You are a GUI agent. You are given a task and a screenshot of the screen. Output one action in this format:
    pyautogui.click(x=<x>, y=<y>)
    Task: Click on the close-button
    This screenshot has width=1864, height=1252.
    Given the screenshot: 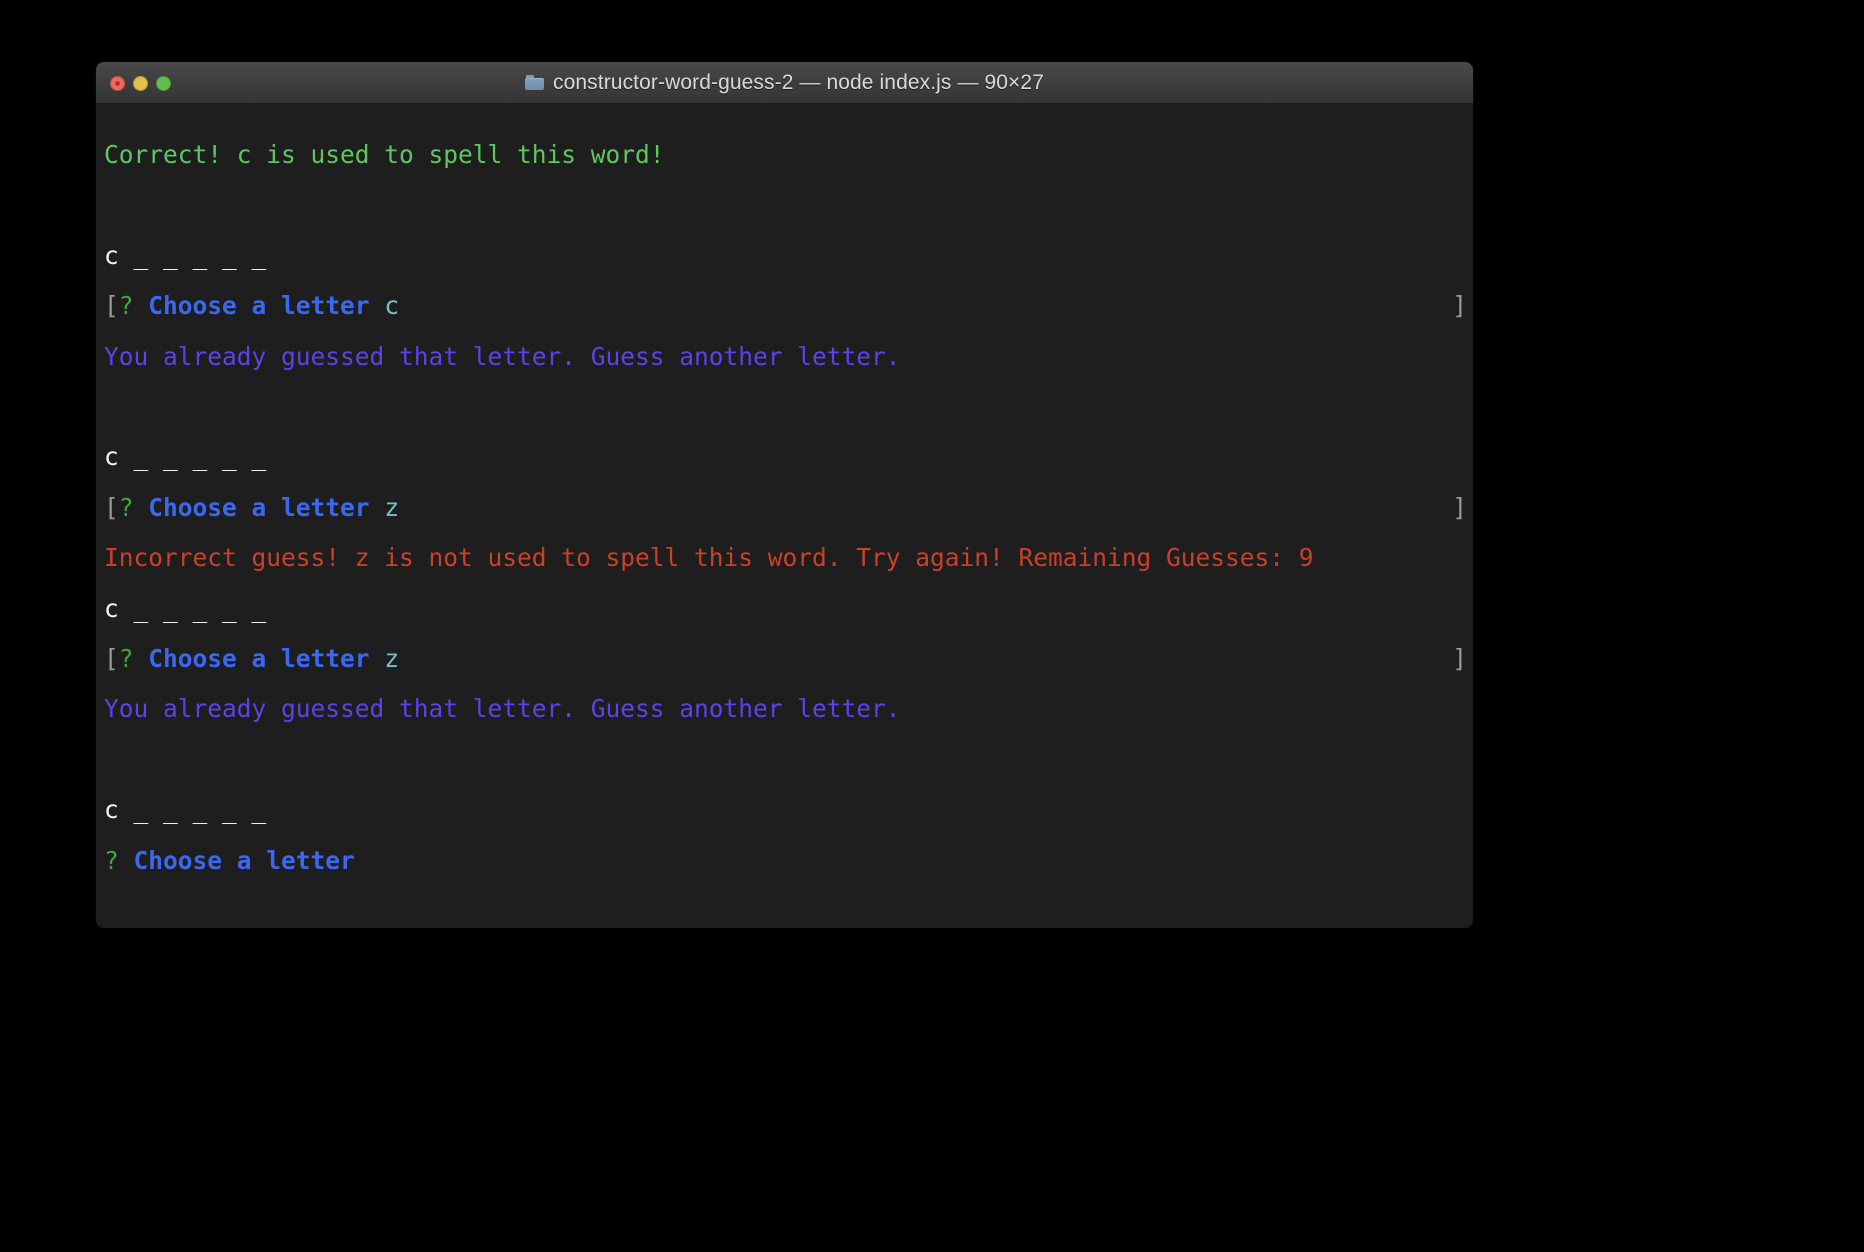 What is the action you would take?
    pyautogui.click(x=117, y=83)
    